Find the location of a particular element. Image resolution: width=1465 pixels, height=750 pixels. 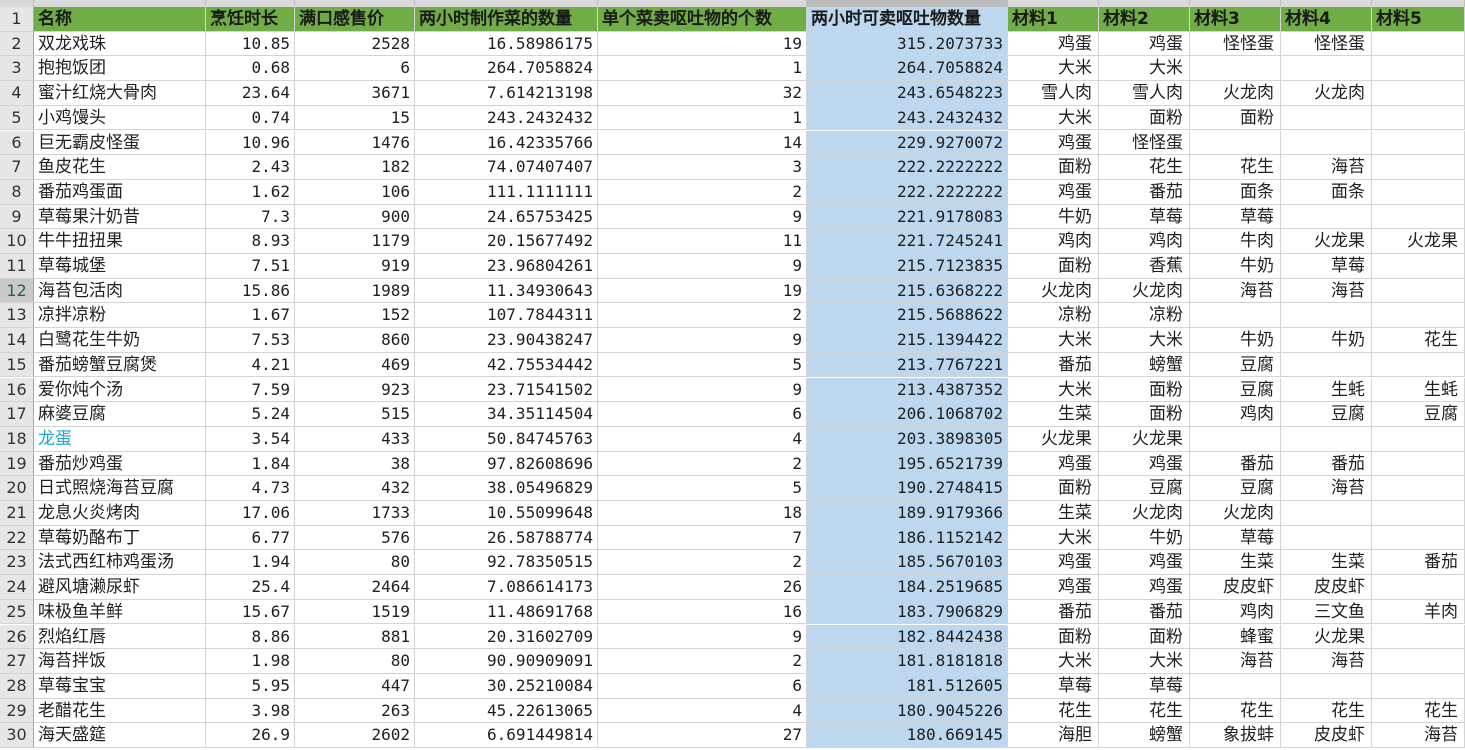

table-cell: 鱼皮花生 is located at coordinates (120, 167).